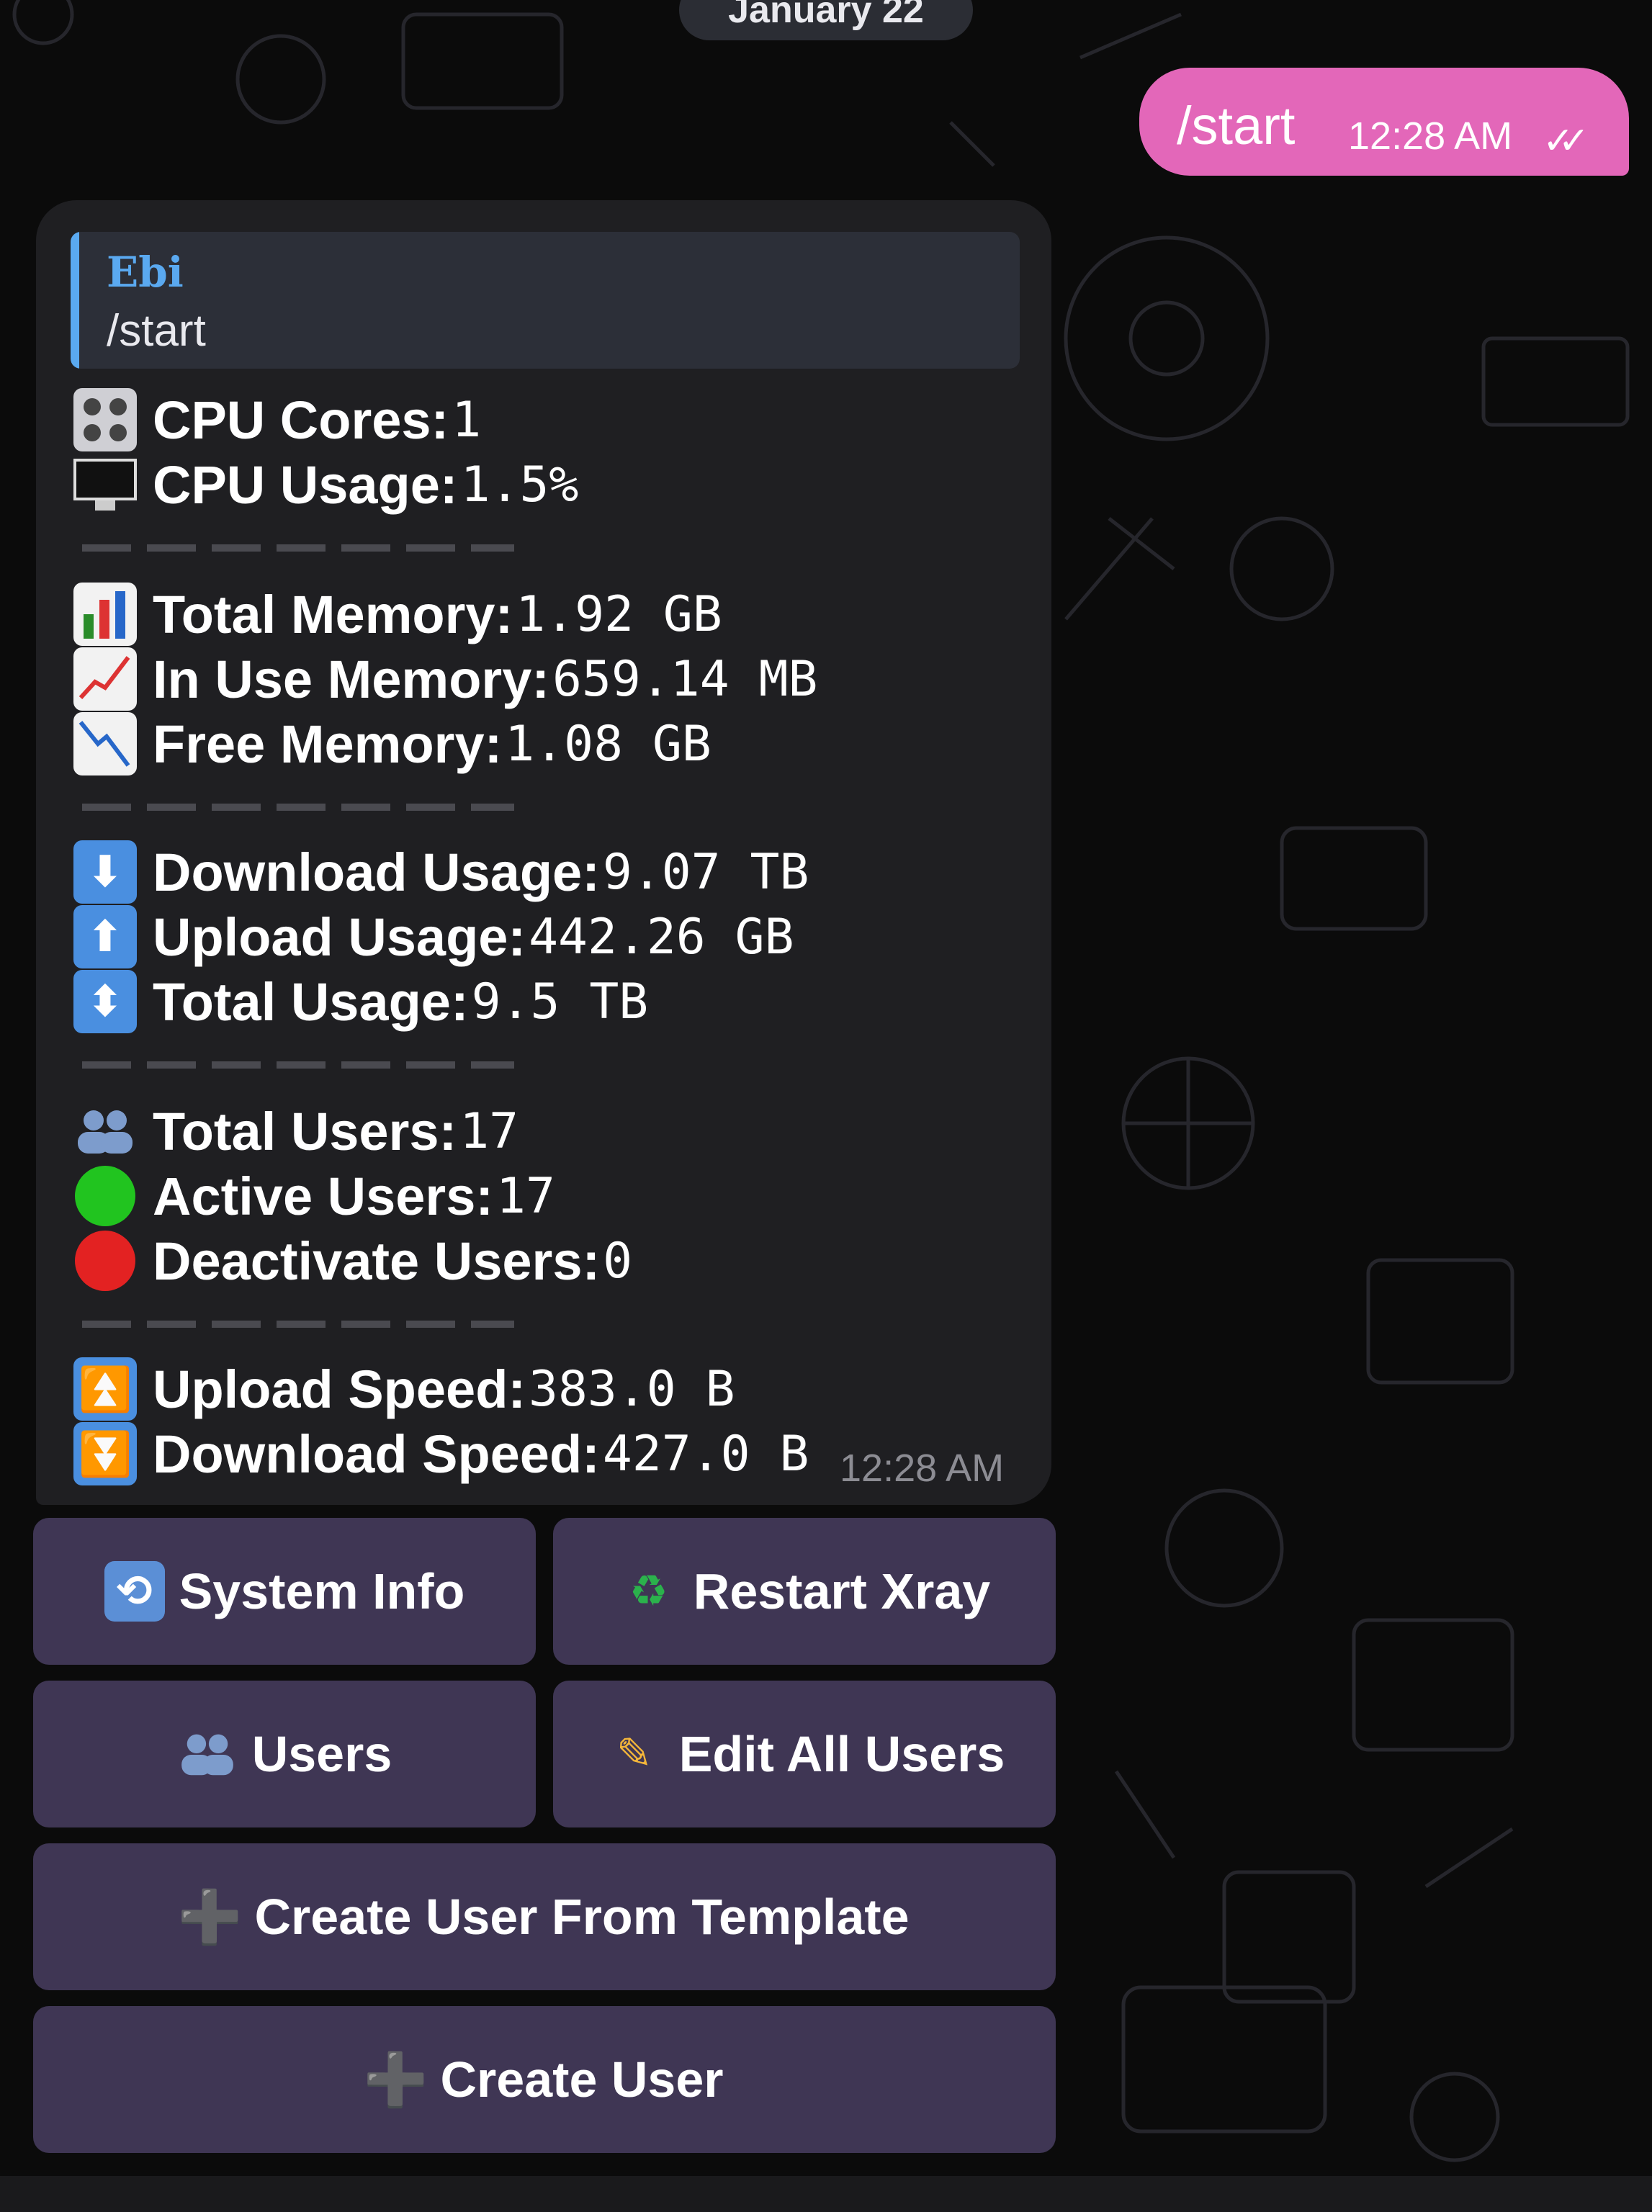 The image size is (1652, 2212). I want to click on stat-upload-usage: ⬆ Upload Usage: 442.26 GB, so click(433, 937).